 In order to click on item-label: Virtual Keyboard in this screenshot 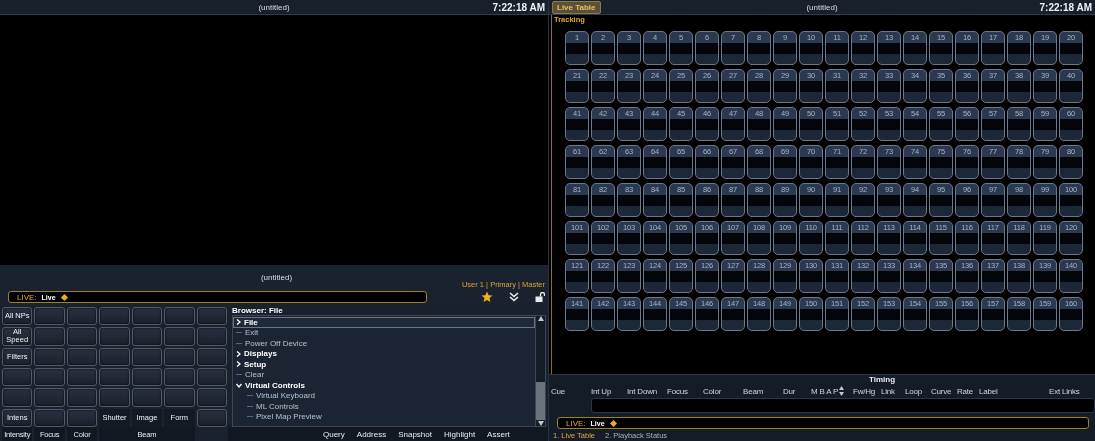, I will do `click(285, 396)`.